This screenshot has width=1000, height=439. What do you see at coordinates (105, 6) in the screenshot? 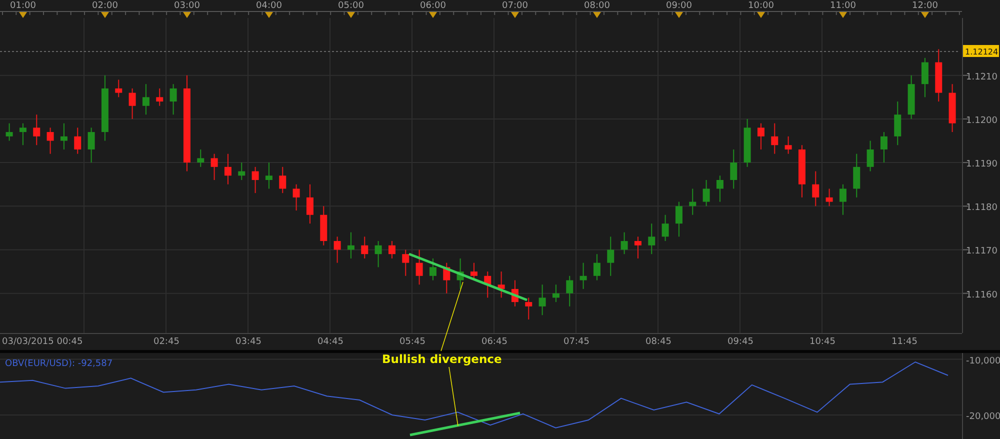
I see `time-axis-label: 02:00` at bounding box center [105, 6].